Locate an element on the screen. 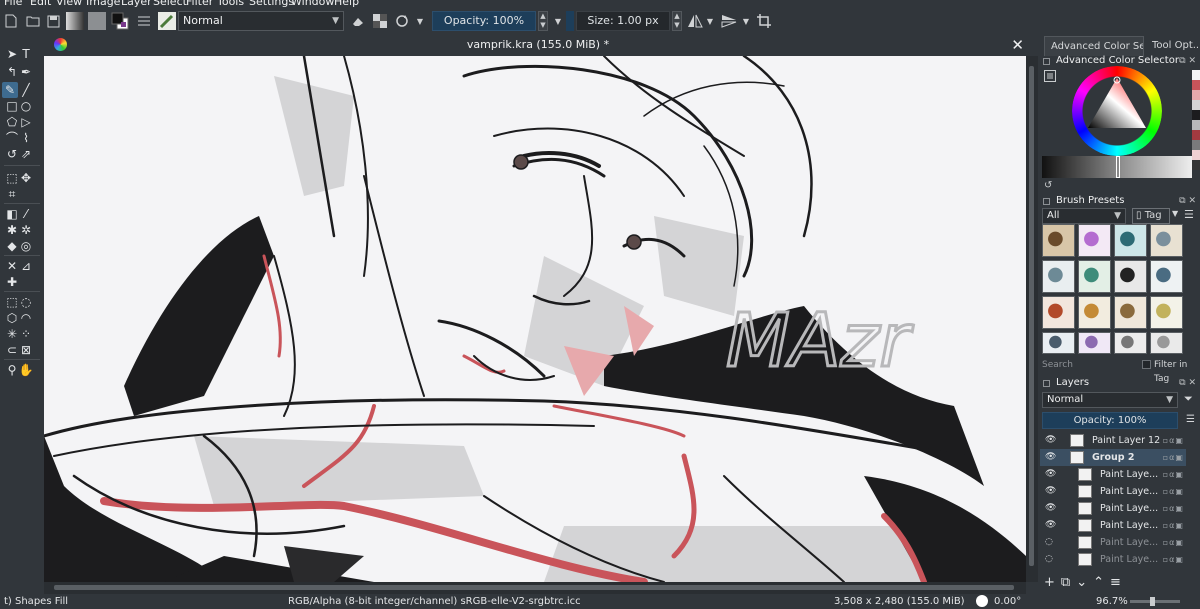  move-layer-down-icon: ⌄ is located at coordinates (1084, 582).